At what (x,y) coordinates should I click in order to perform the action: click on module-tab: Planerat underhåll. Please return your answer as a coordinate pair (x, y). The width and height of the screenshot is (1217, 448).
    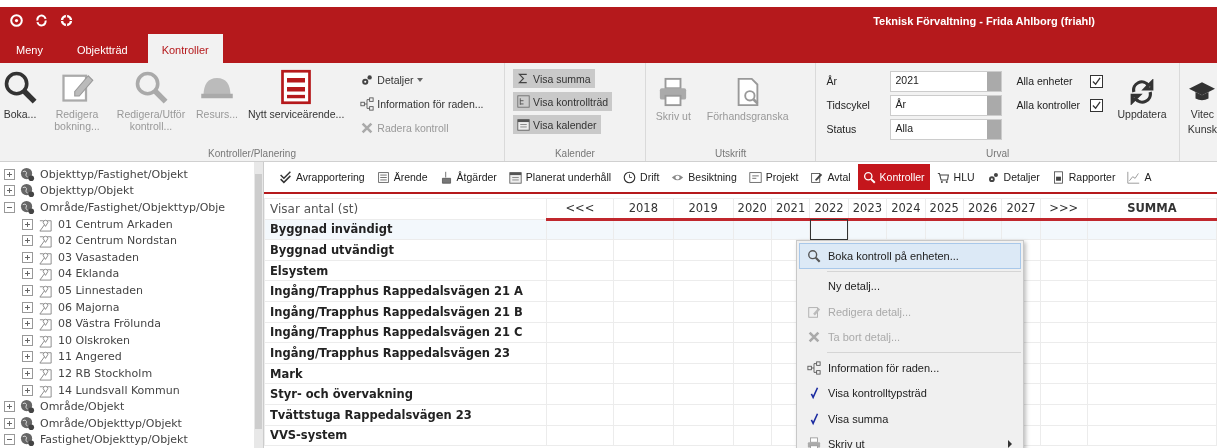
    Looking at the image, I should click on (560, 177).